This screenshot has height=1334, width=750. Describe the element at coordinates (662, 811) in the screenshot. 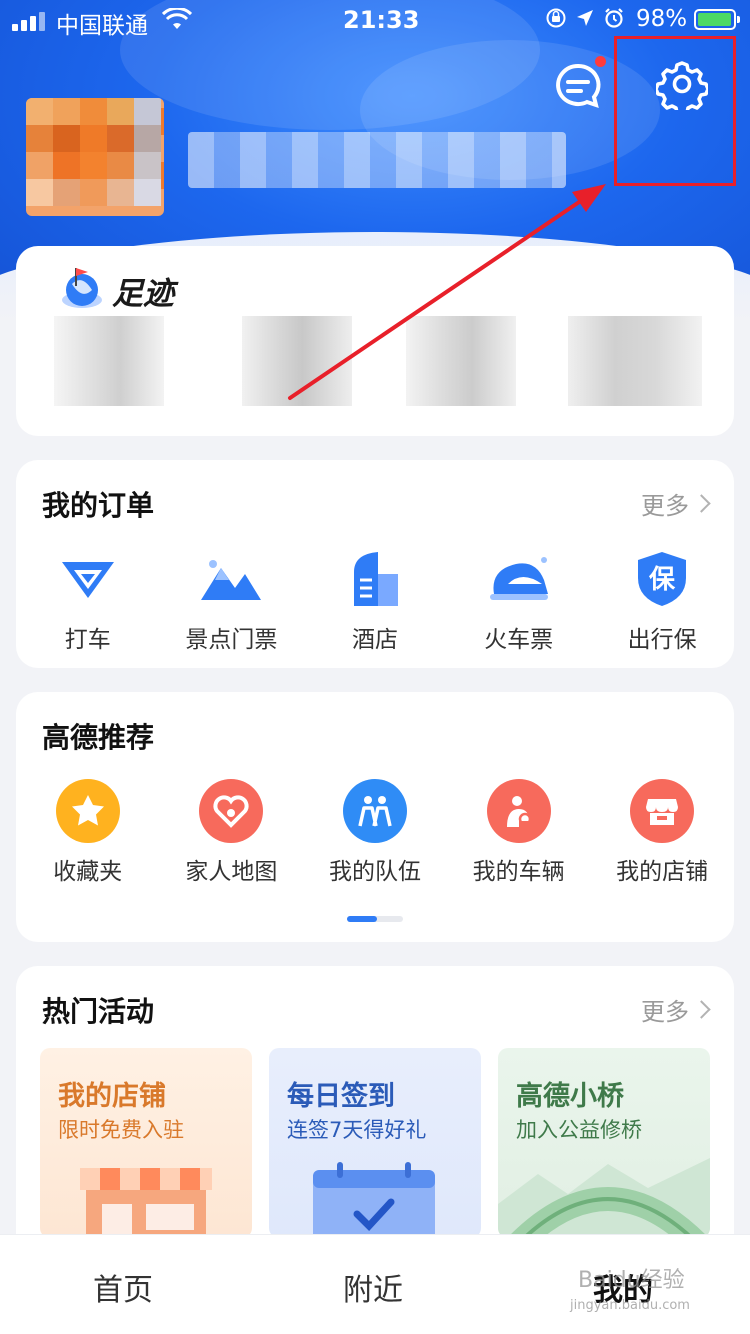

I see `store-icon` at that location.